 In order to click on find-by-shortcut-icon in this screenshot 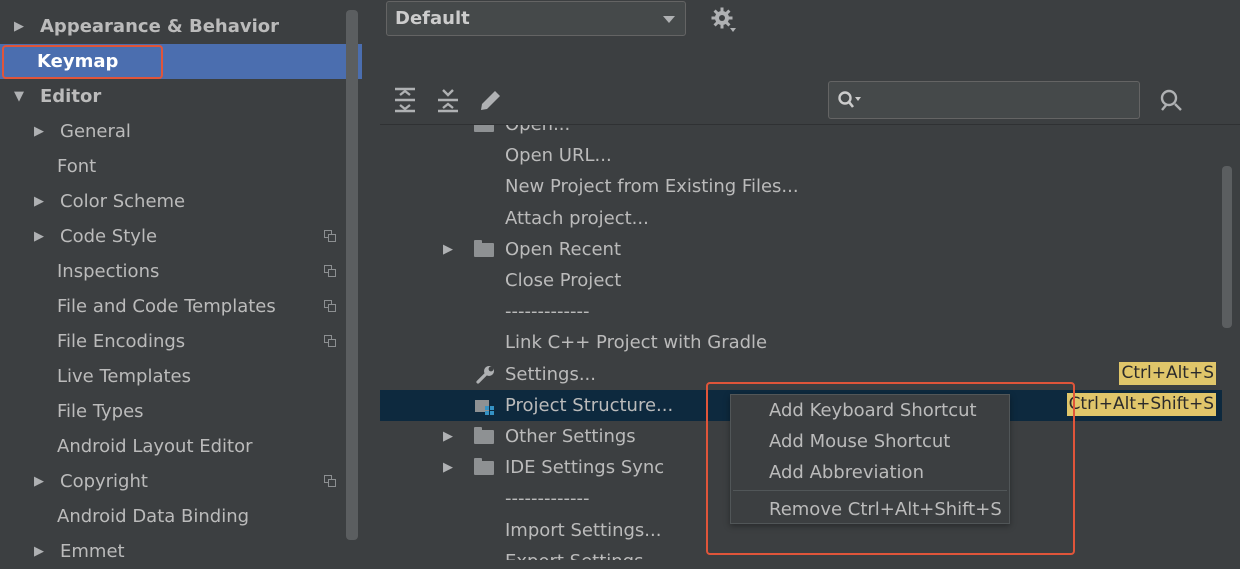, I will do `click(1171, 101)`.